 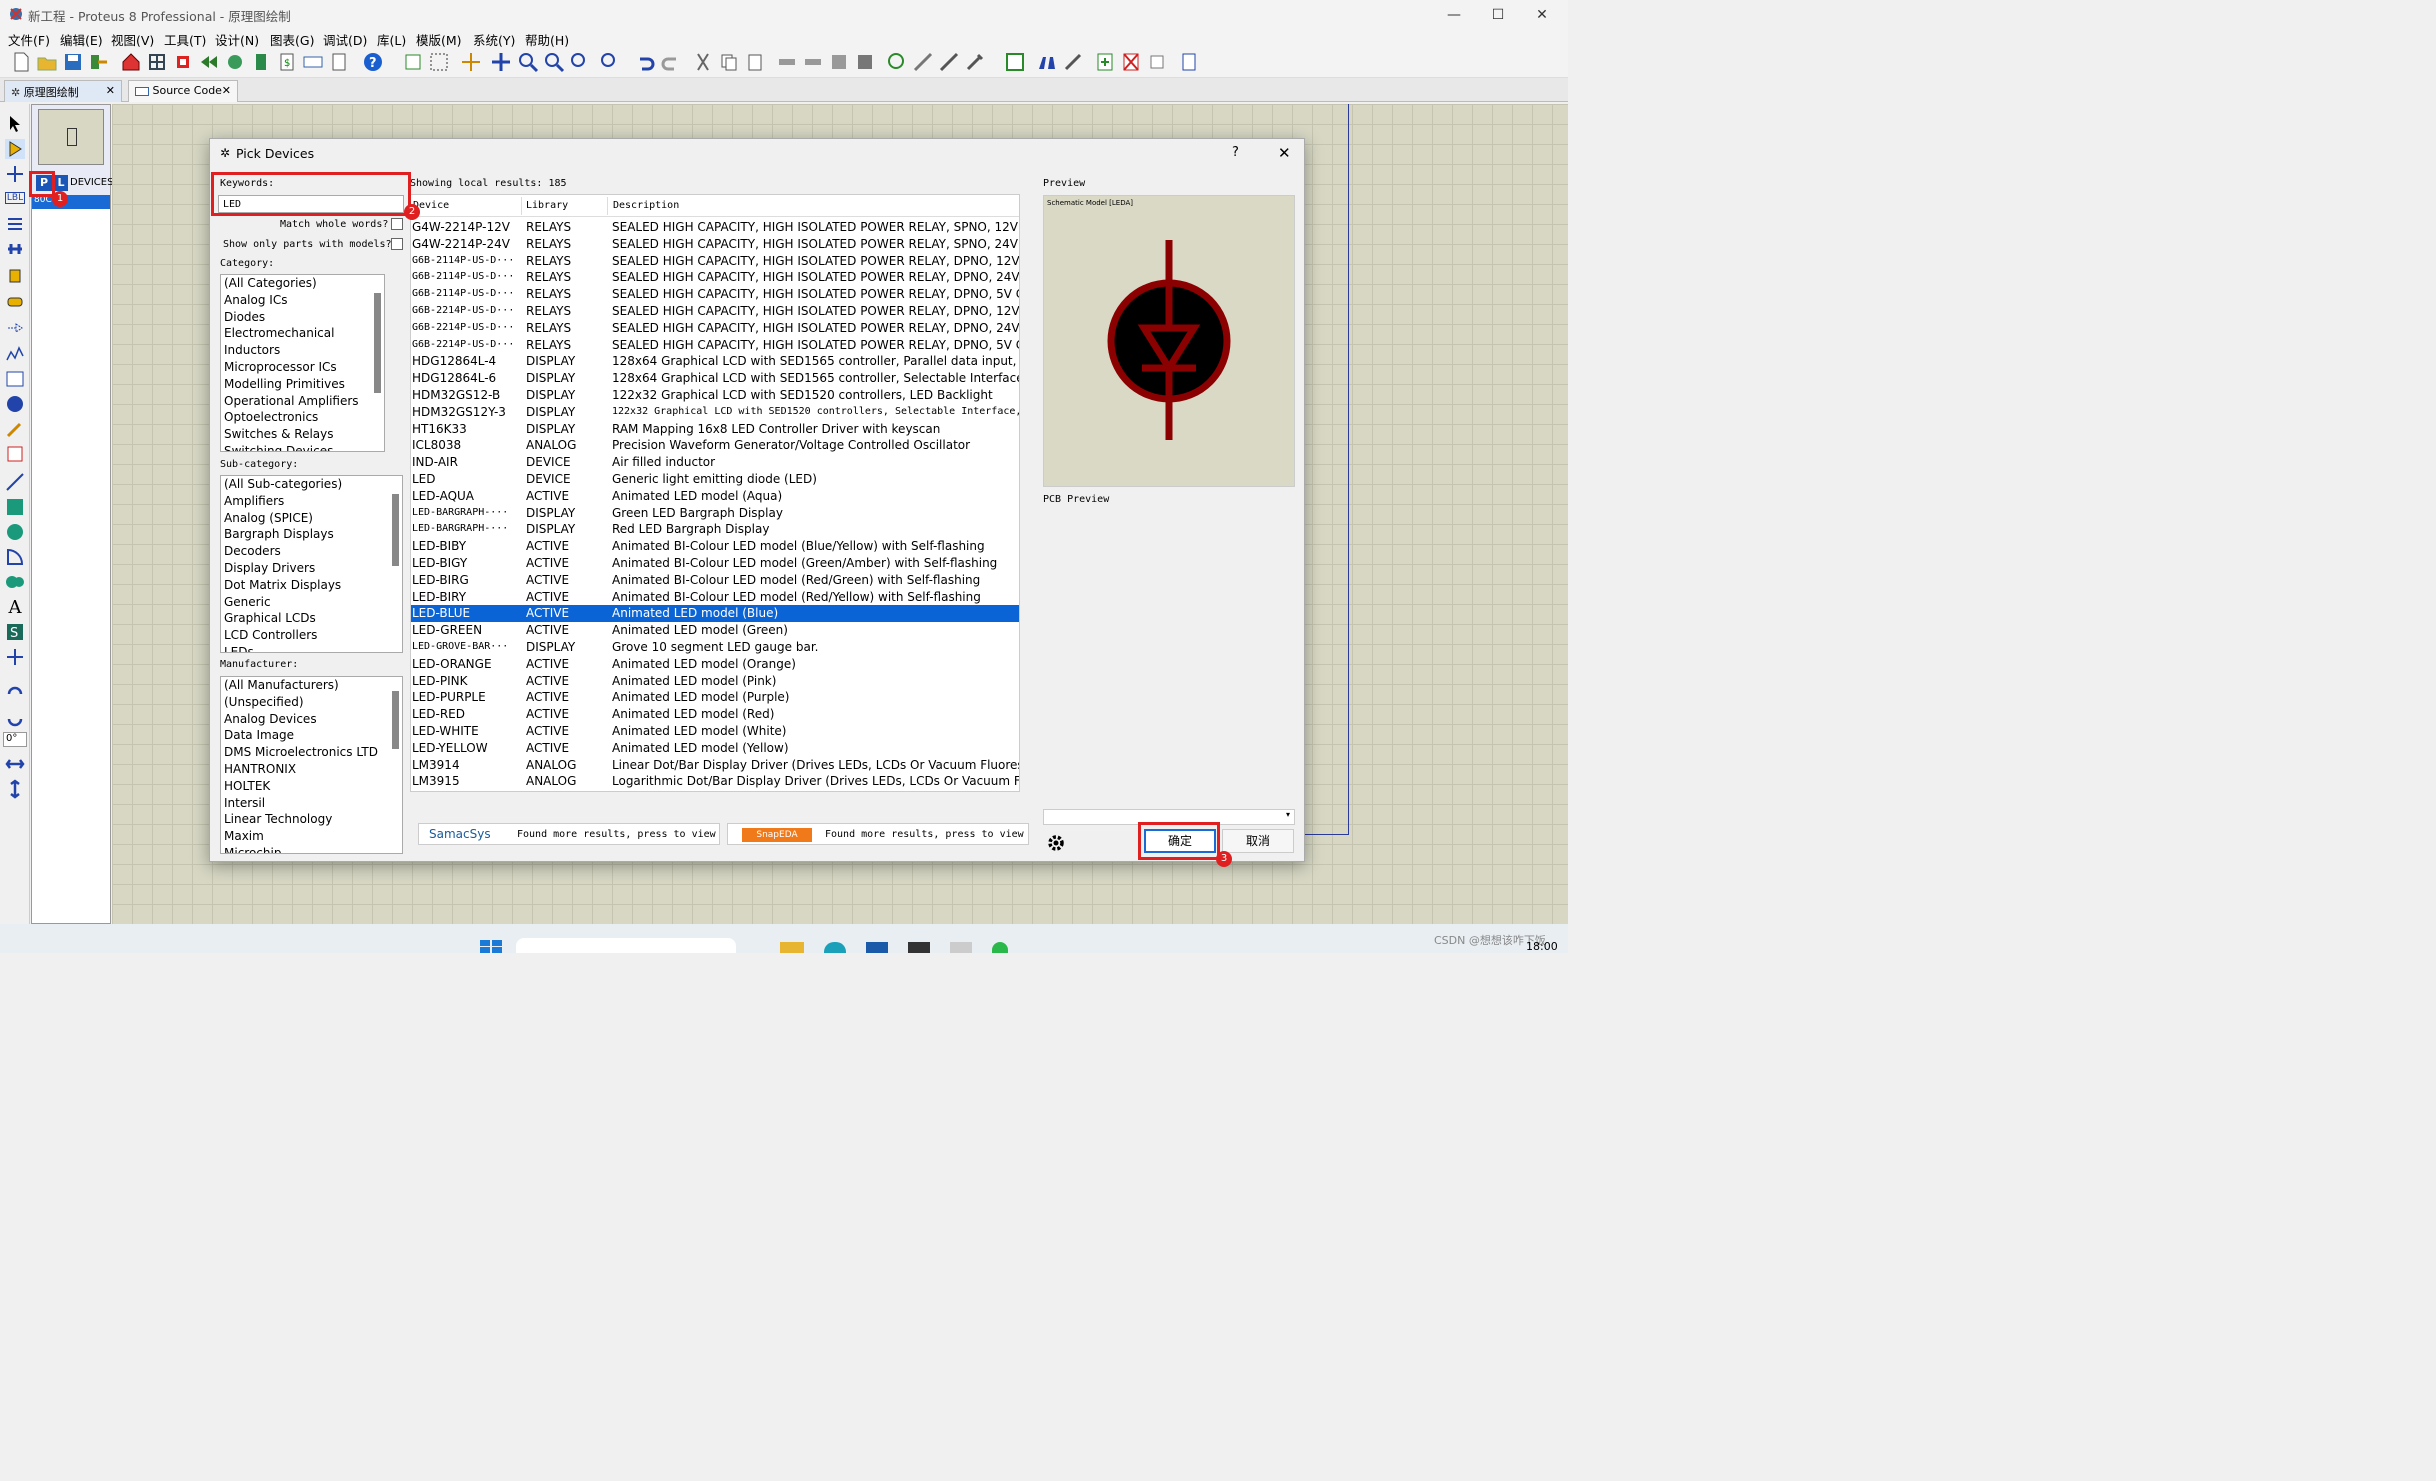 I want to click on junction-dot-icon, so click(x=15, y=174).